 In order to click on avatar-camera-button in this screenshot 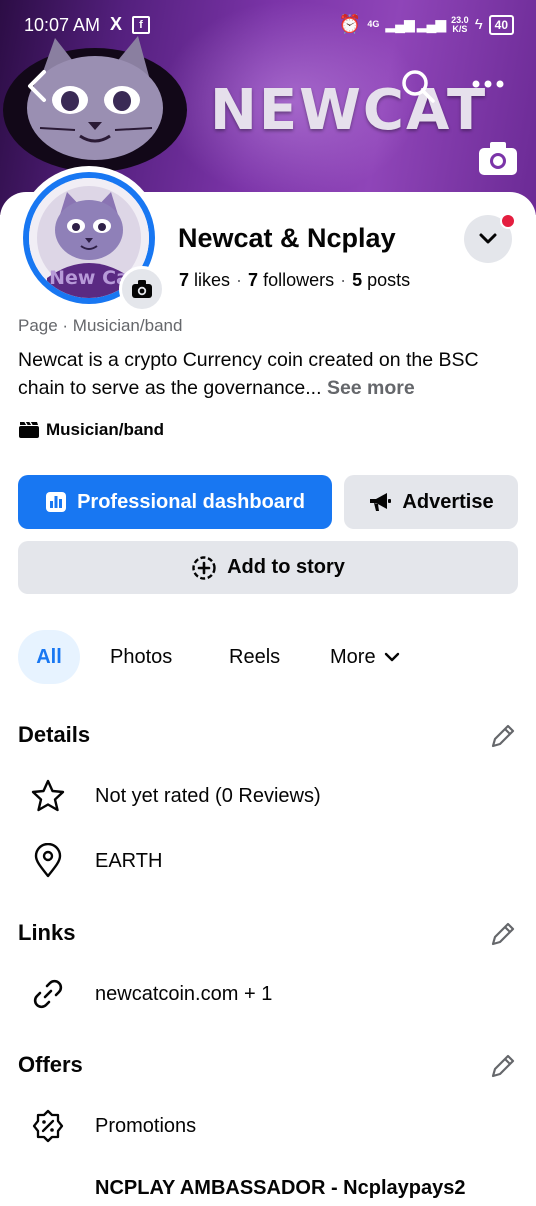, I will do `click(142, 289)`.